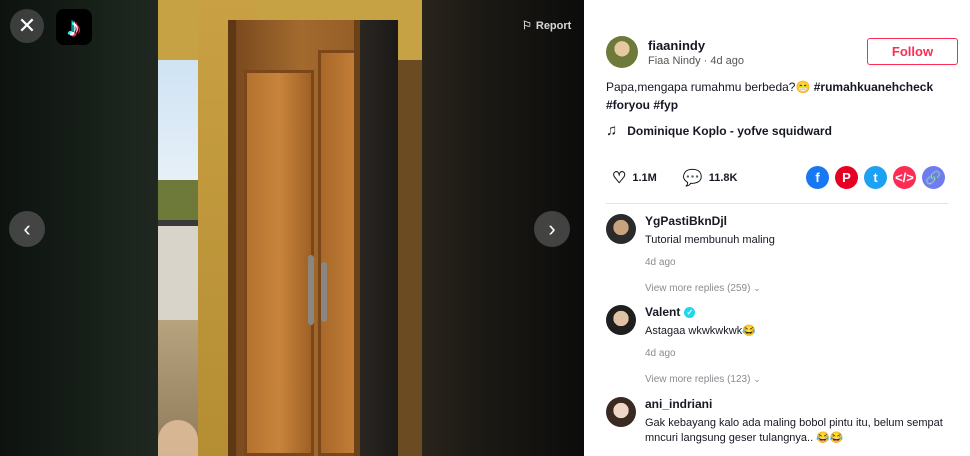 The image size is (970, 456). Describe the element at coordinates (800, 312) in the screenshot. I see `commenter-username: Valent ✓` at that location.